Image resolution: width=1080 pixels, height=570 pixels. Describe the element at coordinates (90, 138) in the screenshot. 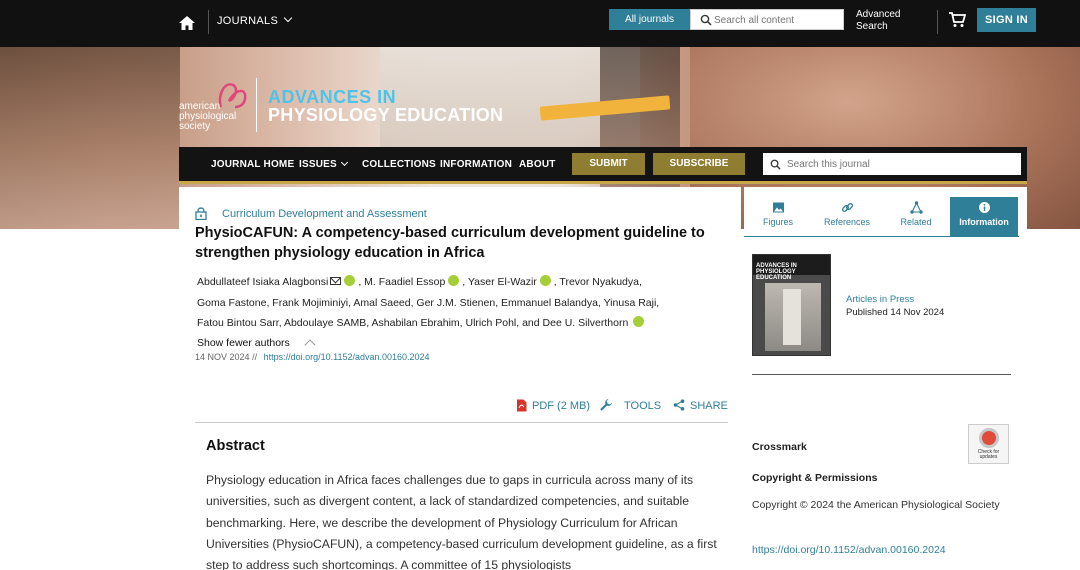

I see `banner-image-region` at that location.